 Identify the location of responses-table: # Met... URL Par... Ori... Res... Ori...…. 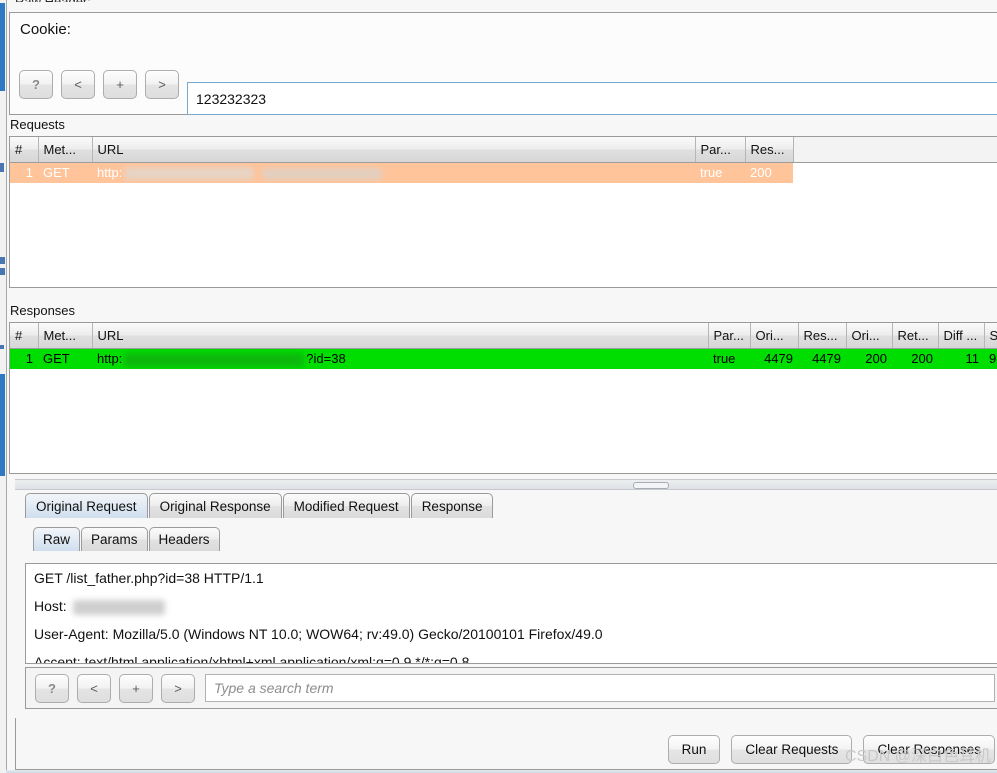
(503, 346).